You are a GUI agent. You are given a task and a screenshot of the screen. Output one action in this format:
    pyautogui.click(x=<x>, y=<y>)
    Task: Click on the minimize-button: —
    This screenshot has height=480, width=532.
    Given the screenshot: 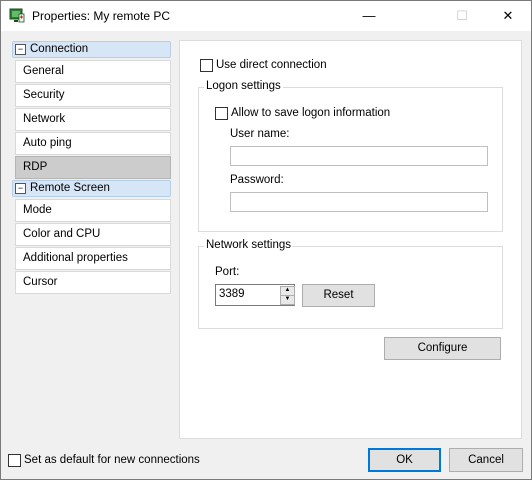 What is the action you would take?
    pyautogui.click(x=369, y=16)
    